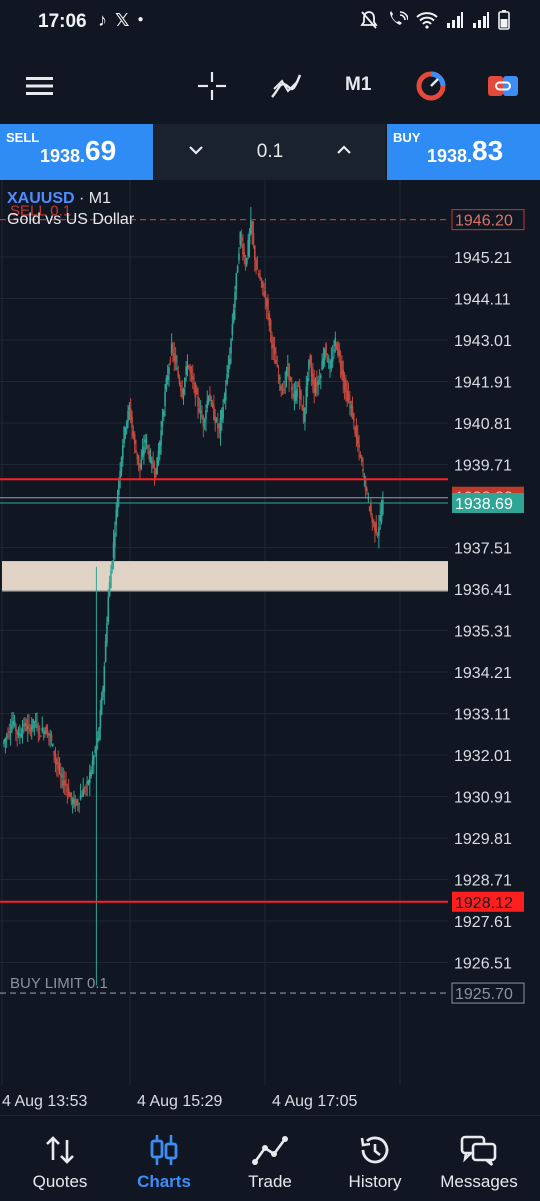 The height and width of the screenshot is (1201, 540). Describe the element at coordinates (463, 152) in the screenshot. I see `buy-button: BUY 1938. 83` at that location.